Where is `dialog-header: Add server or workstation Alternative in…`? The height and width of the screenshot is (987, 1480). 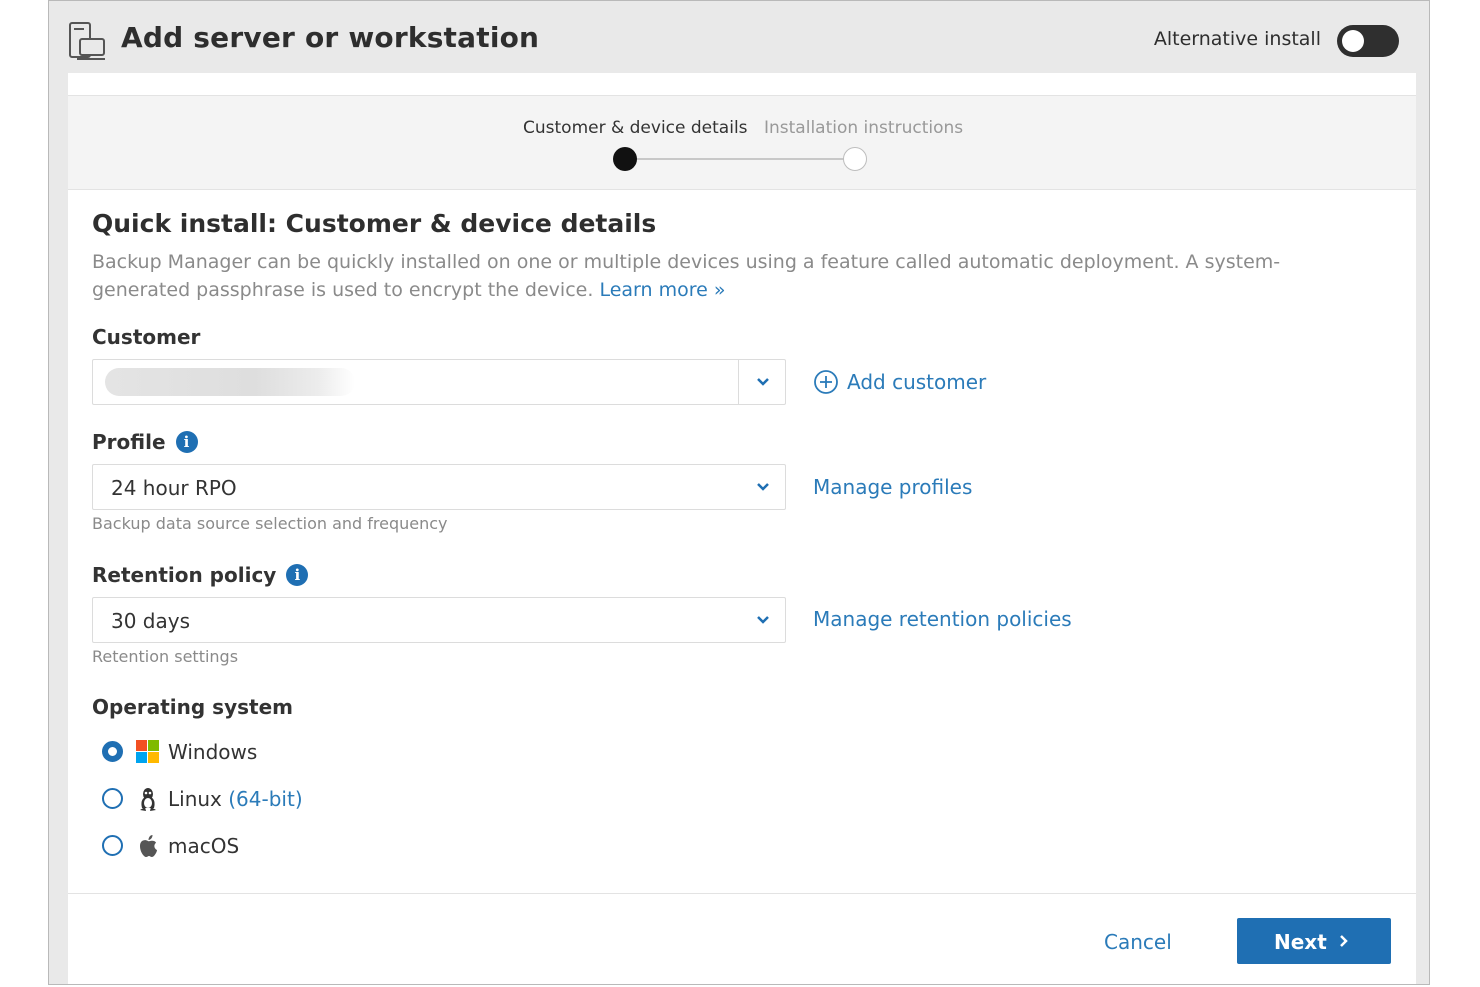
dialog-header: Add server or workstation Alternative in… is located at coordinates (739, 37).